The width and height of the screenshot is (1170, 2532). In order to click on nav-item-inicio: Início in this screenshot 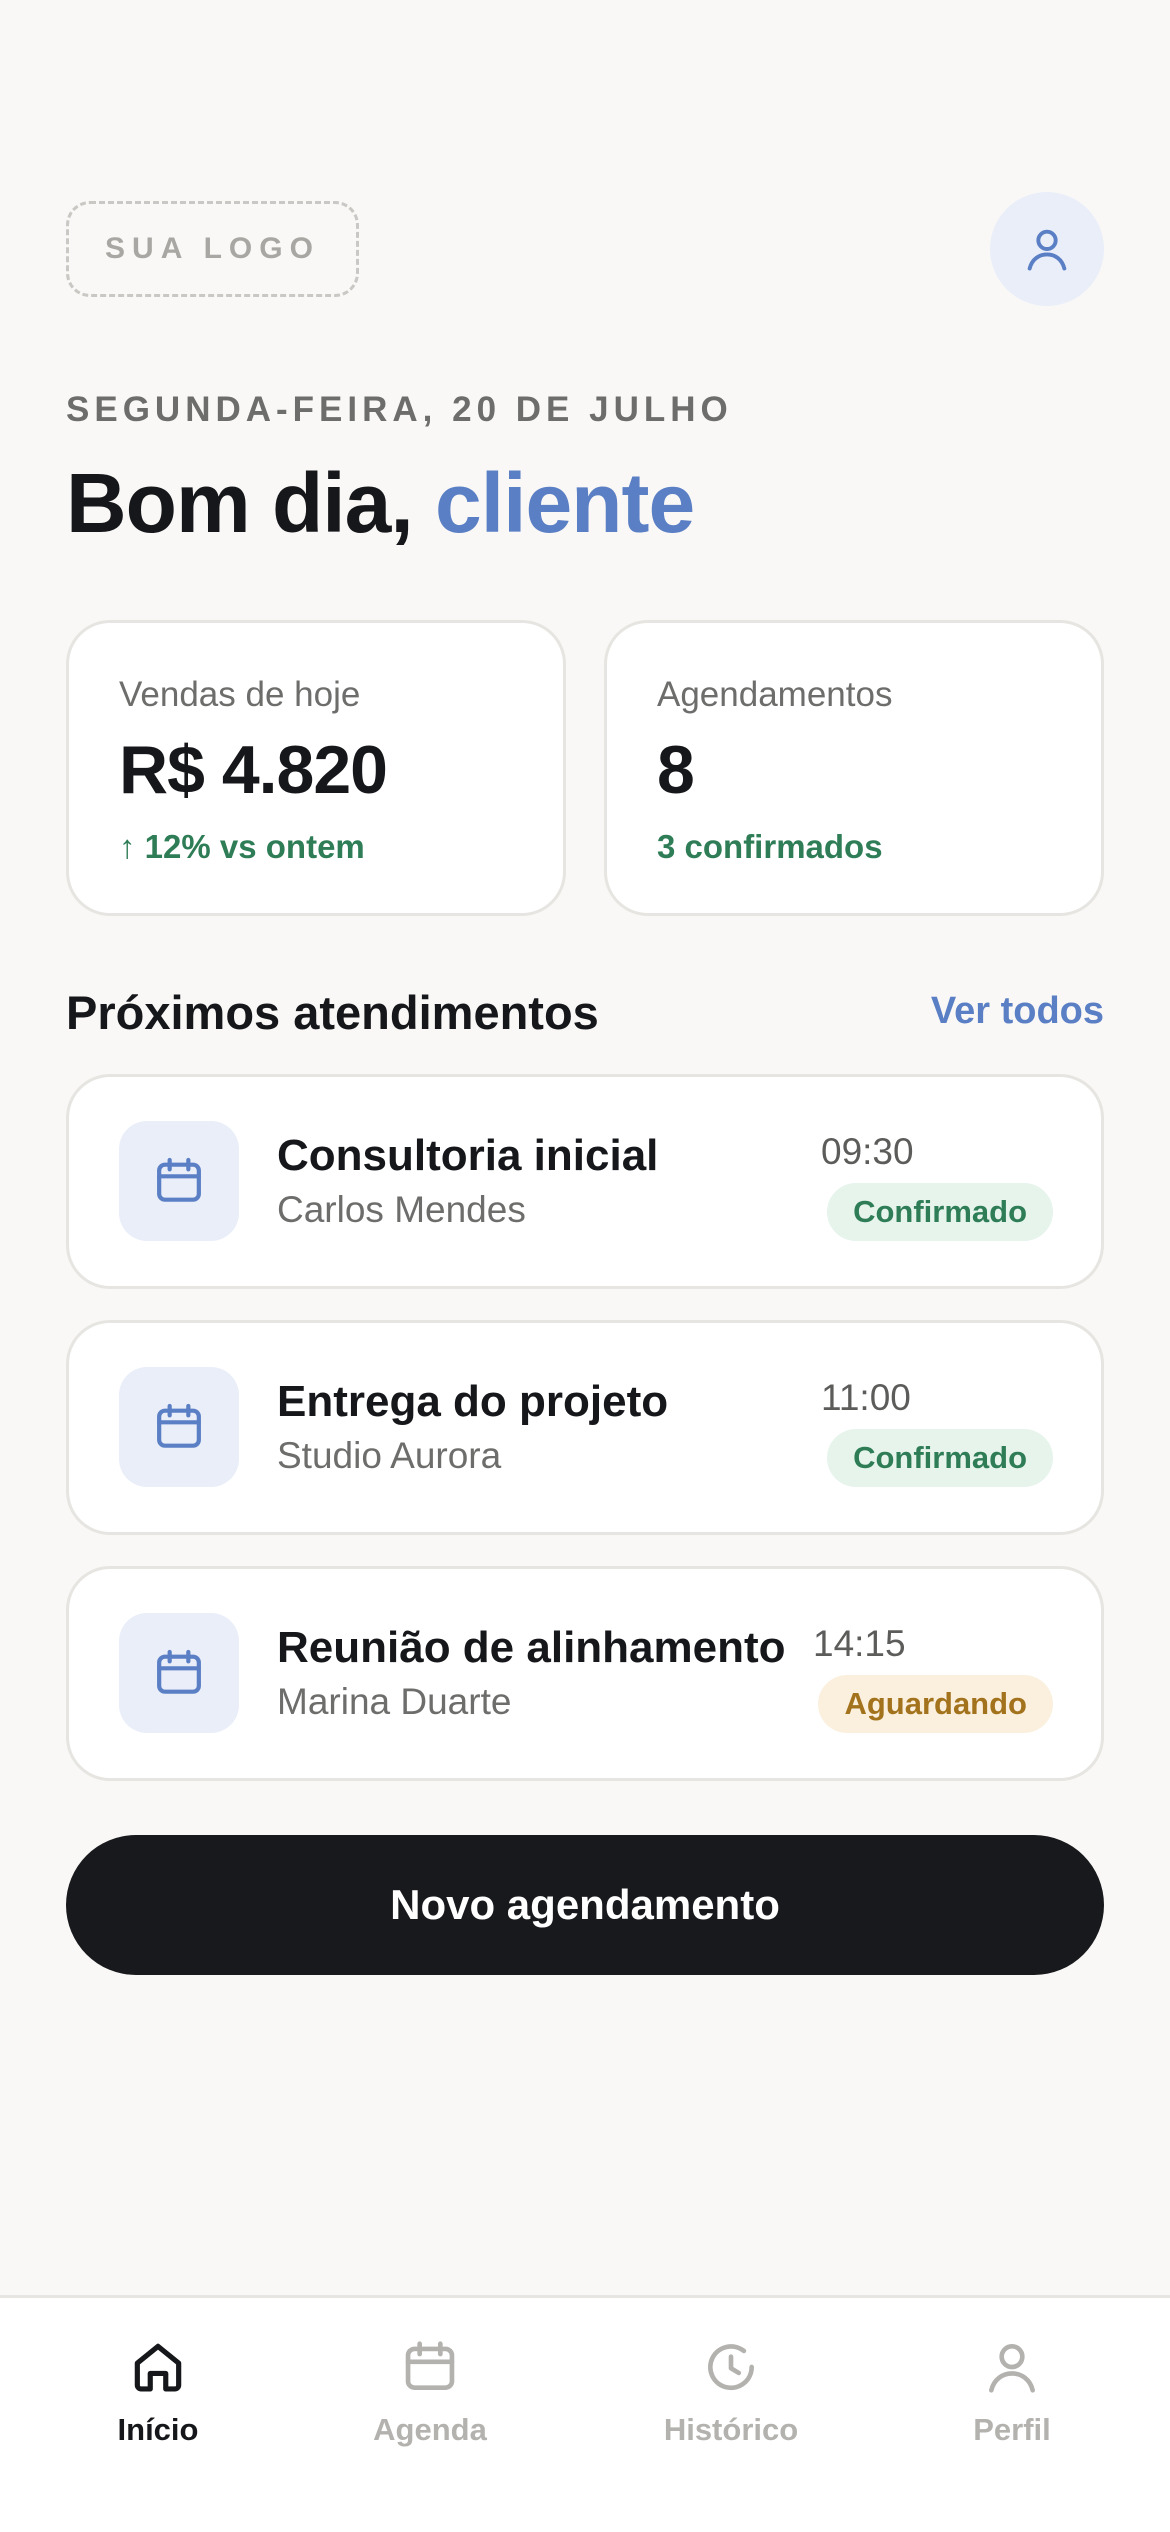, I will do `click(158, 2392)`.